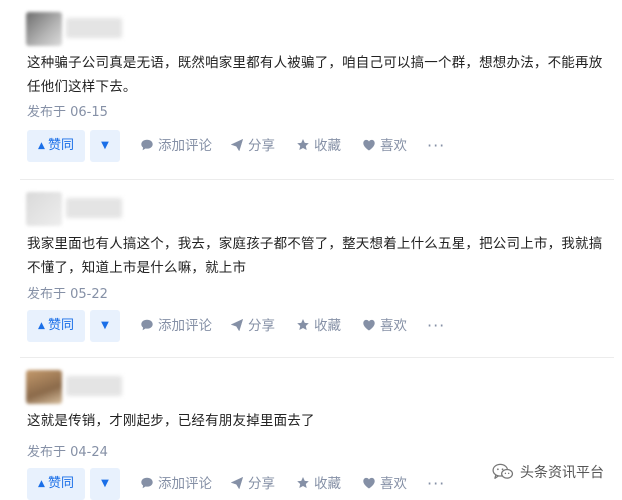  I want to click on publish-date: 发布于 06-15, so click(67, 112).